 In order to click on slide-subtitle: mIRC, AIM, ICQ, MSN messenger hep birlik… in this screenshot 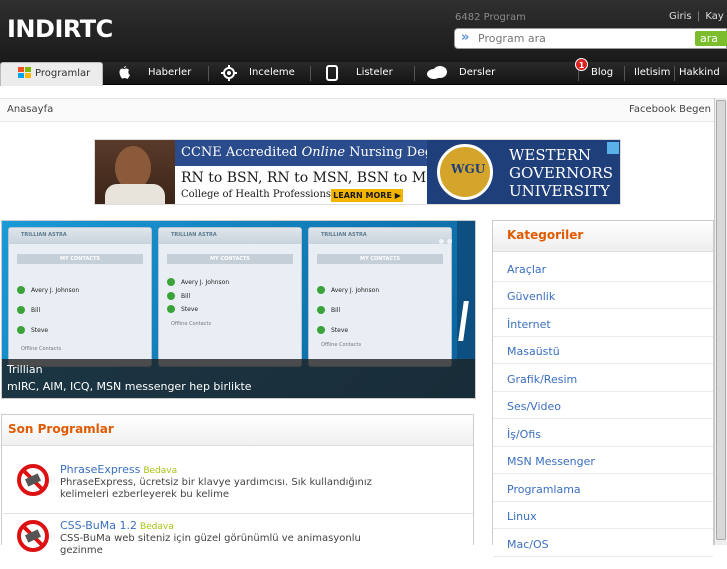, I will do `click(129, 386)`.